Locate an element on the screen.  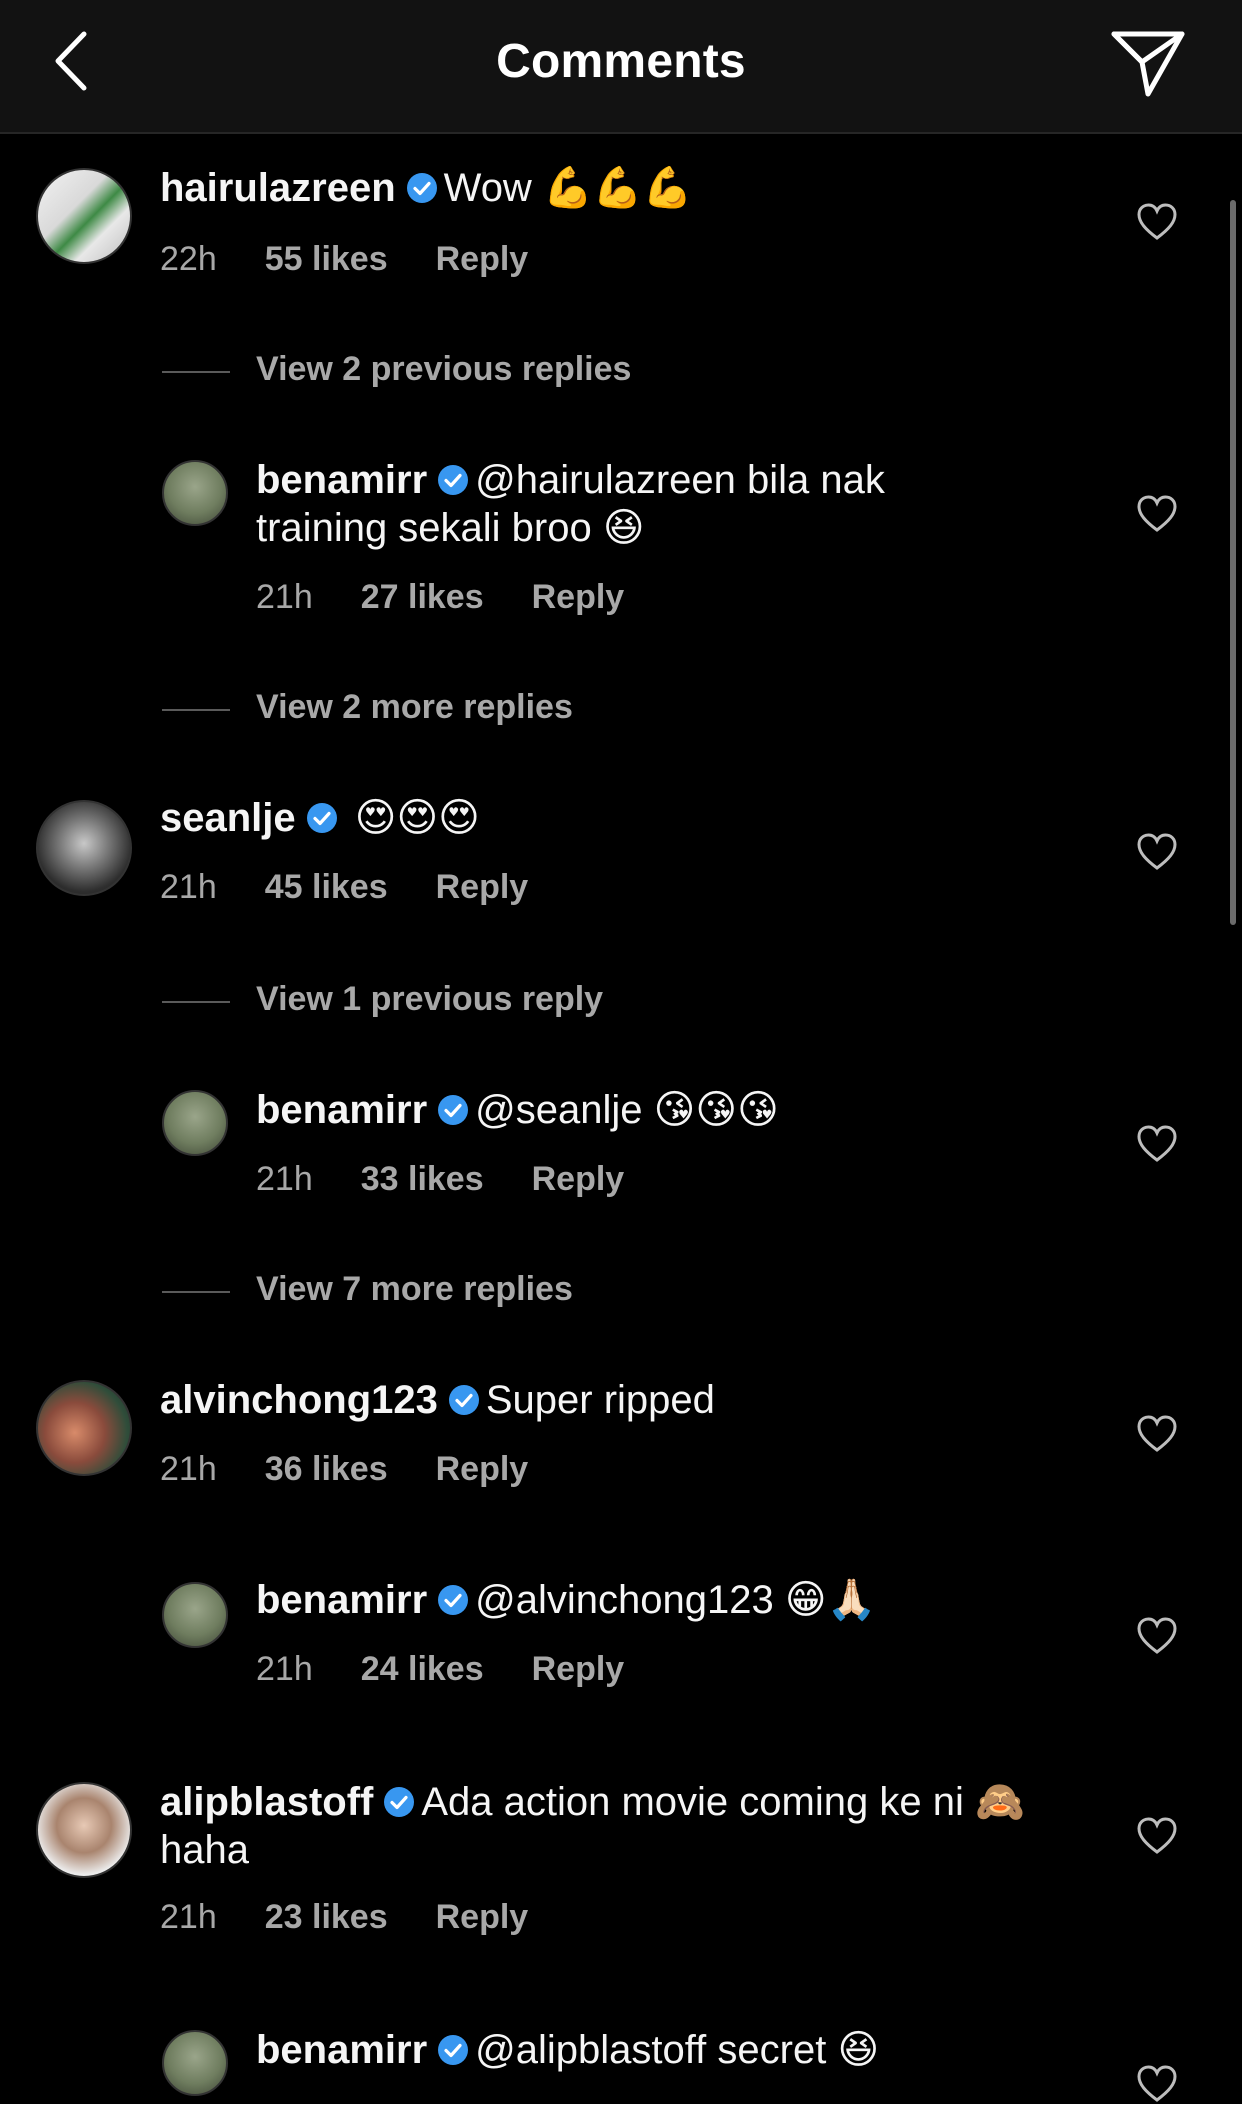
comment-meta: 21h 33 likes Reply is located at coordinates (464, 1179).